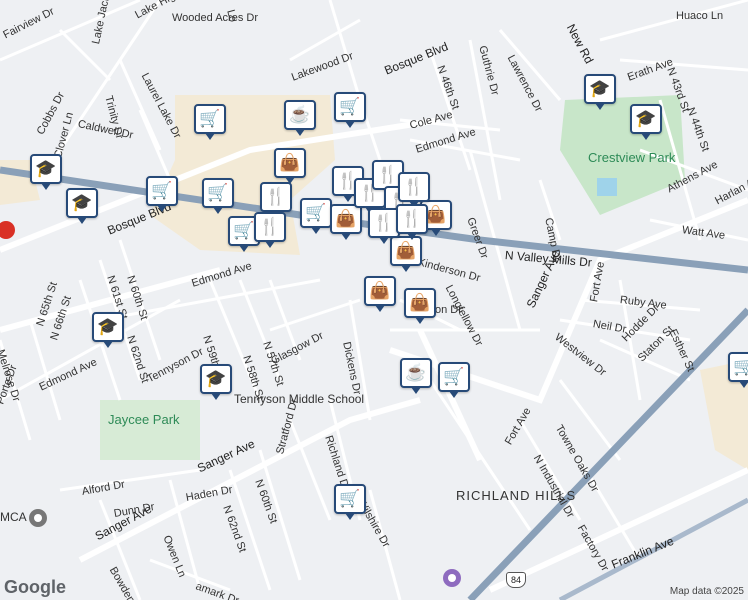 This screenshot has width=748, height=600. I want to click on map-attribution: Map data ©2025, so click(706, 591).